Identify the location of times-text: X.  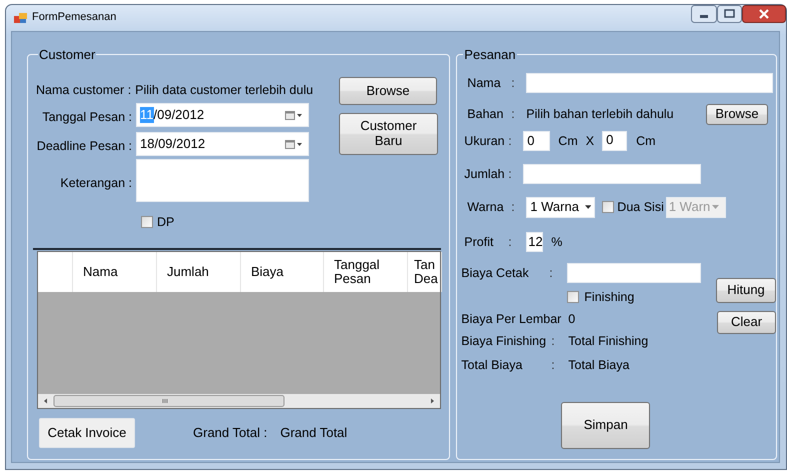
(590, 141).